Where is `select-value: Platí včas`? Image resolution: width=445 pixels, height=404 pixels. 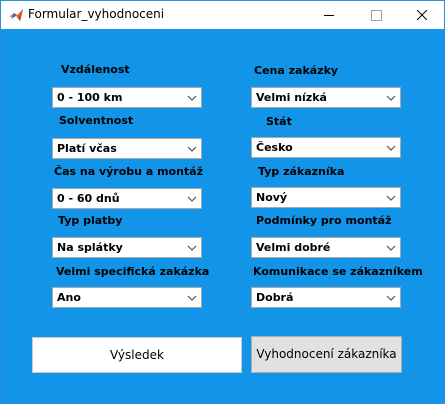
select-value: Platí včas is located at coordinates (87, 148).